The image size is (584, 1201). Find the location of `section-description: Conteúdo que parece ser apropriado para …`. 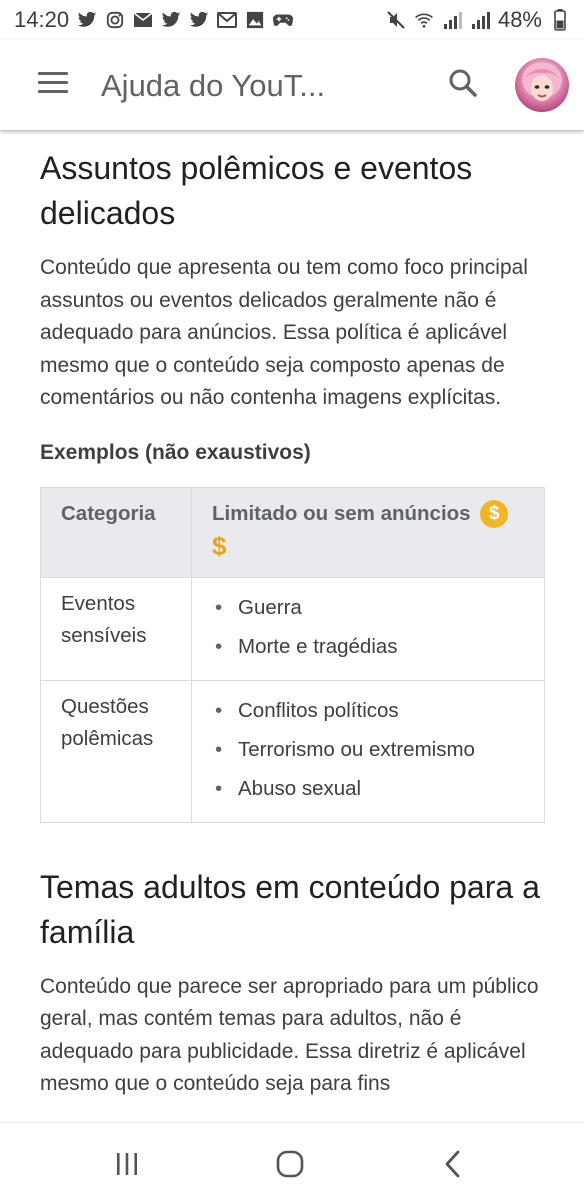

section-description: Conteúdo que parece ser apropriado para … is located at coordinates (289, 1035).